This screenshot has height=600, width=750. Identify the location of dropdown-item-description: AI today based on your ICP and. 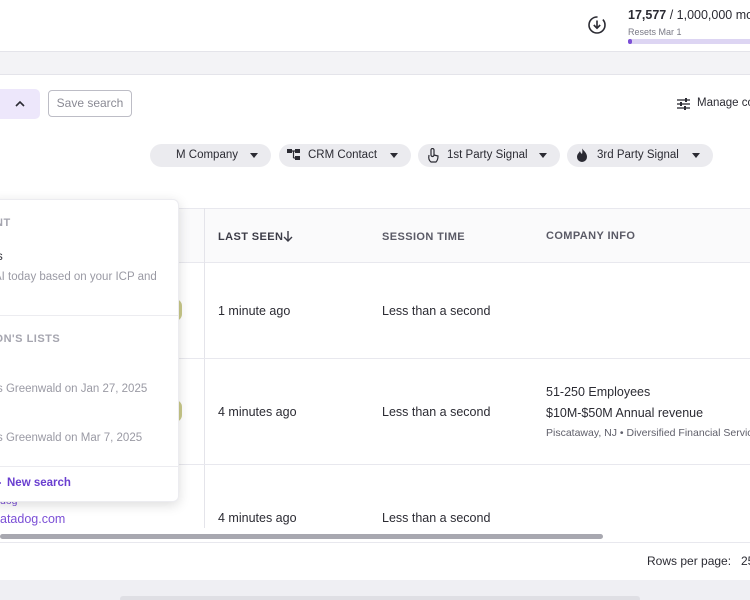
(78, 277).